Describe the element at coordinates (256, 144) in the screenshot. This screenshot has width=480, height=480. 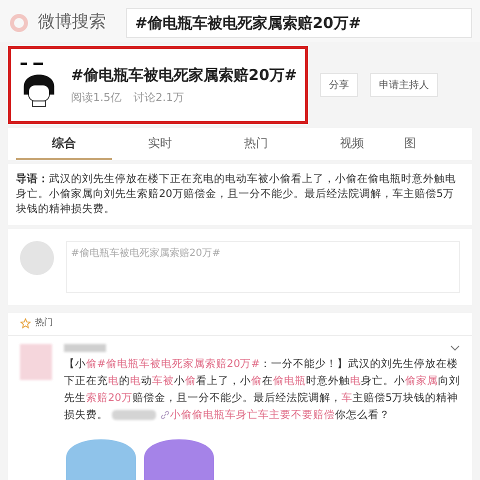
I see `tab: 热门` at that location.